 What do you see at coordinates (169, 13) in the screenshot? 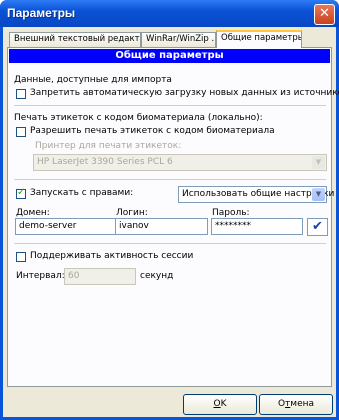
I see `title-bar: Параметры ✕` at bounding box center [169, 13].